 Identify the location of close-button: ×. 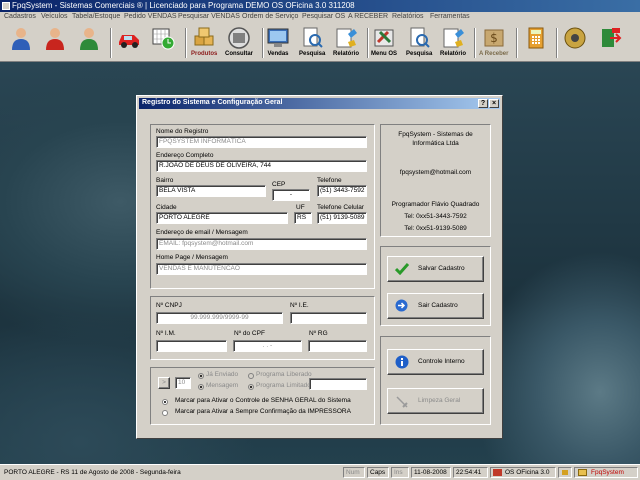
(494, 103).